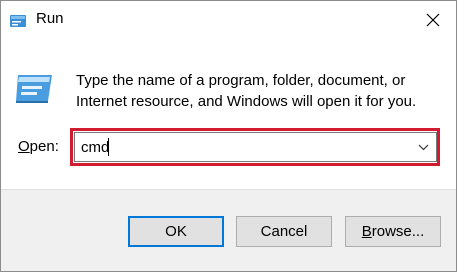 The height and width of the screenshot is (272, 457). Describe the element at coordinates (50, 18) in the screenshot. I see `window-title: Run` at that location.